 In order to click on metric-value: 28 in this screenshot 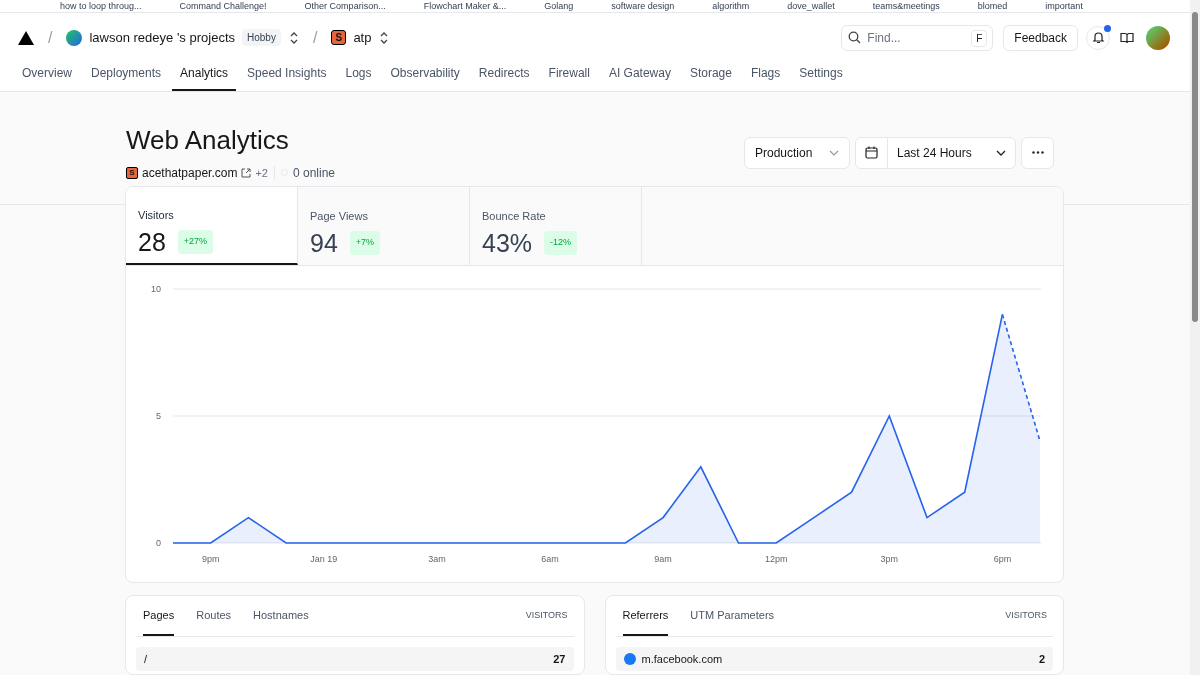, I will do `click(152, 241)`.